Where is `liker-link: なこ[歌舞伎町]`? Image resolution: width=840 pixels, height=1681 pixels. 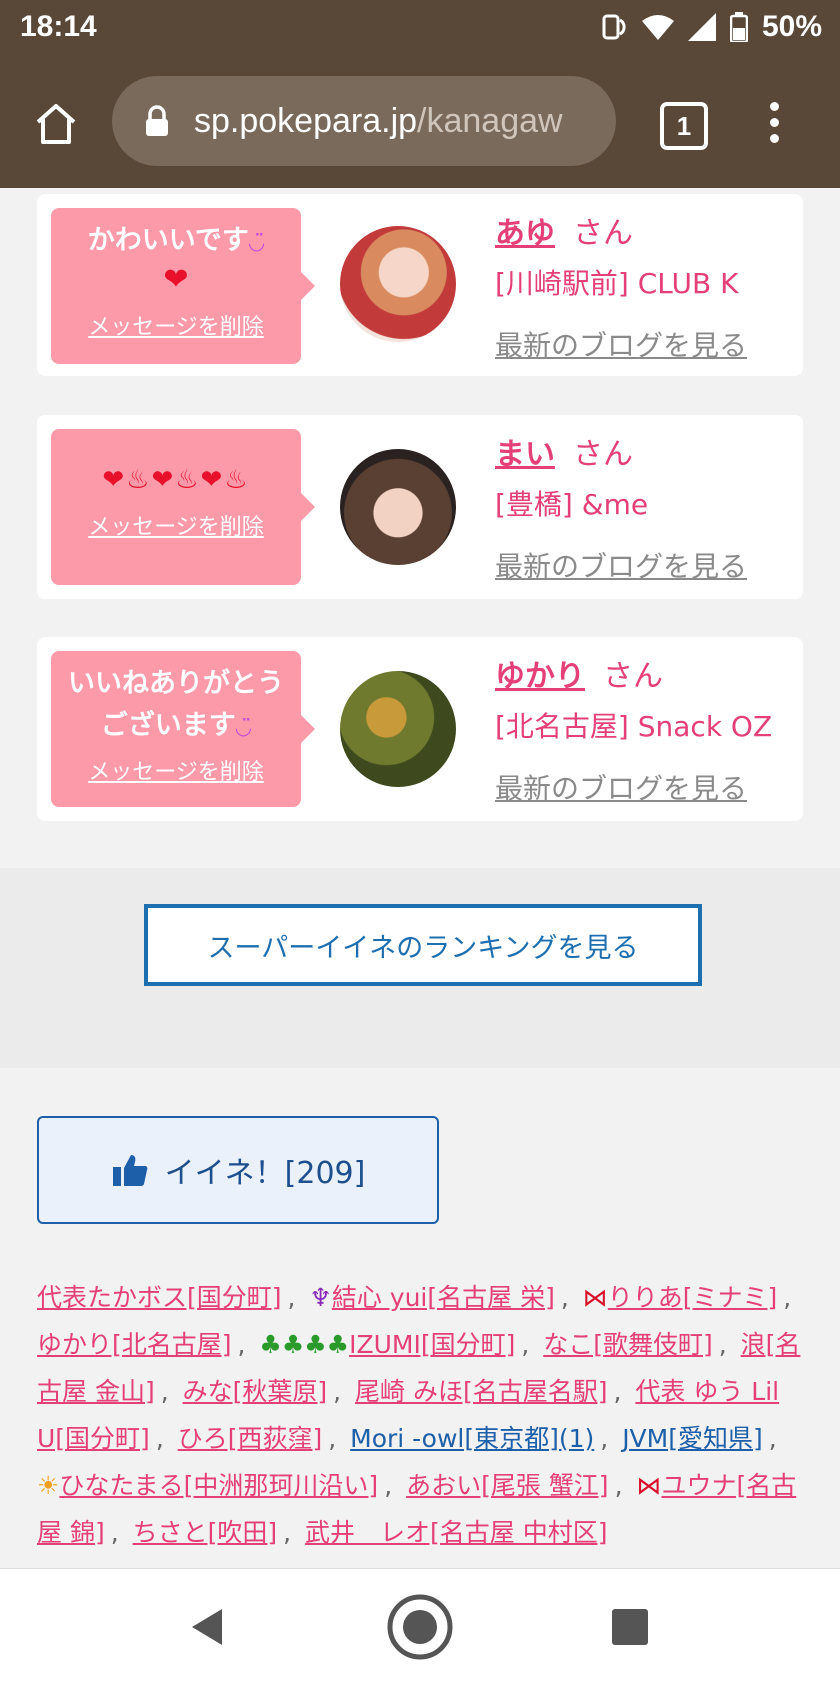 liker-link: なこ[歌舞伎町] is located at coordinates (628, 1344).